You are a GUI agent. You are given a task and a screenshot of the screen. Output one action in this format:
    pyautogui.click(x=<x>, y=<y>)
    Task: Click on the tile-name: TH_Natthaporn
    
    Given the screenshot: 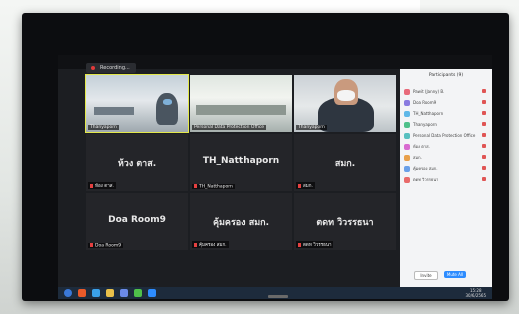 What is the action you would take?
    pyautogui.click(x=241, y=161)
    